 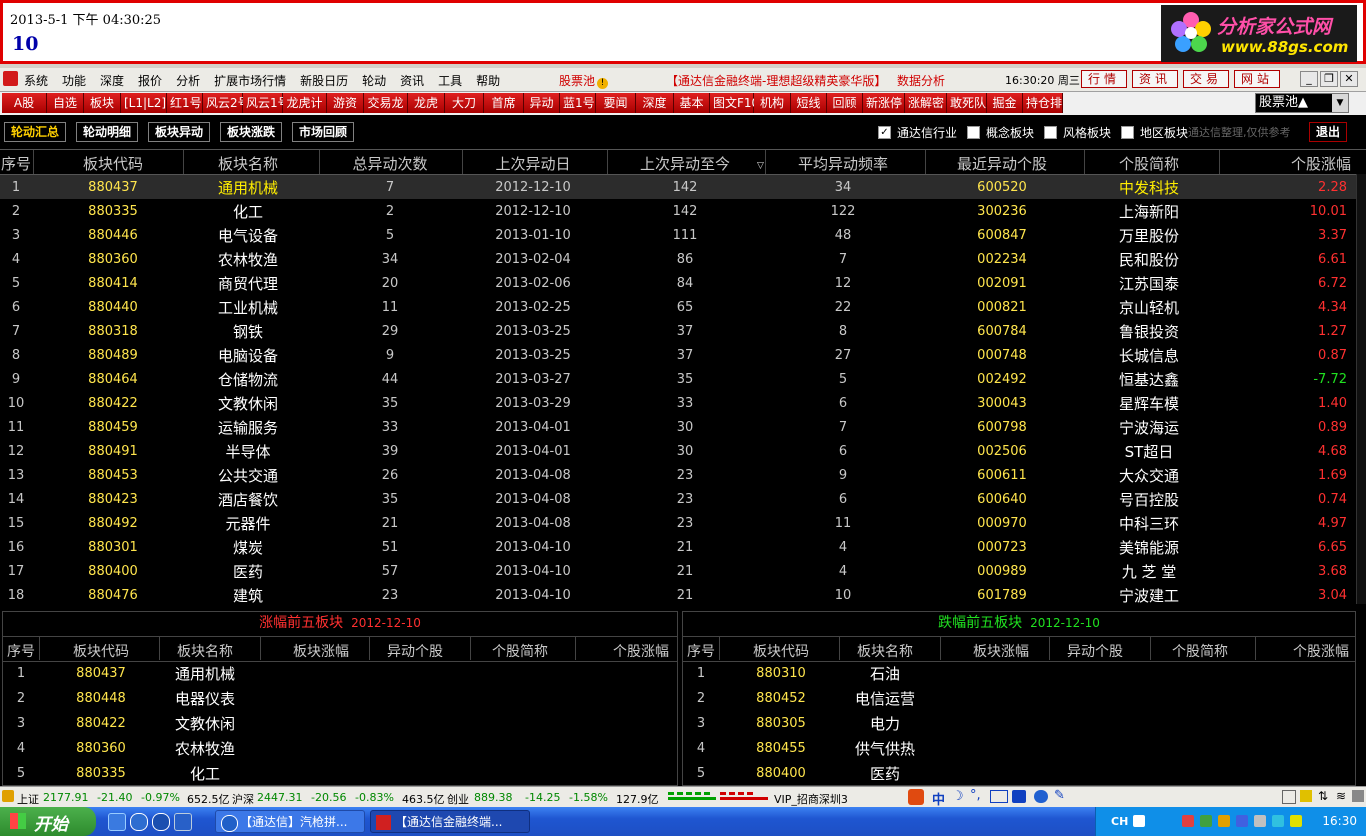 I want to click on menu-item-analysis: 分析, so click(x=188, y=80).